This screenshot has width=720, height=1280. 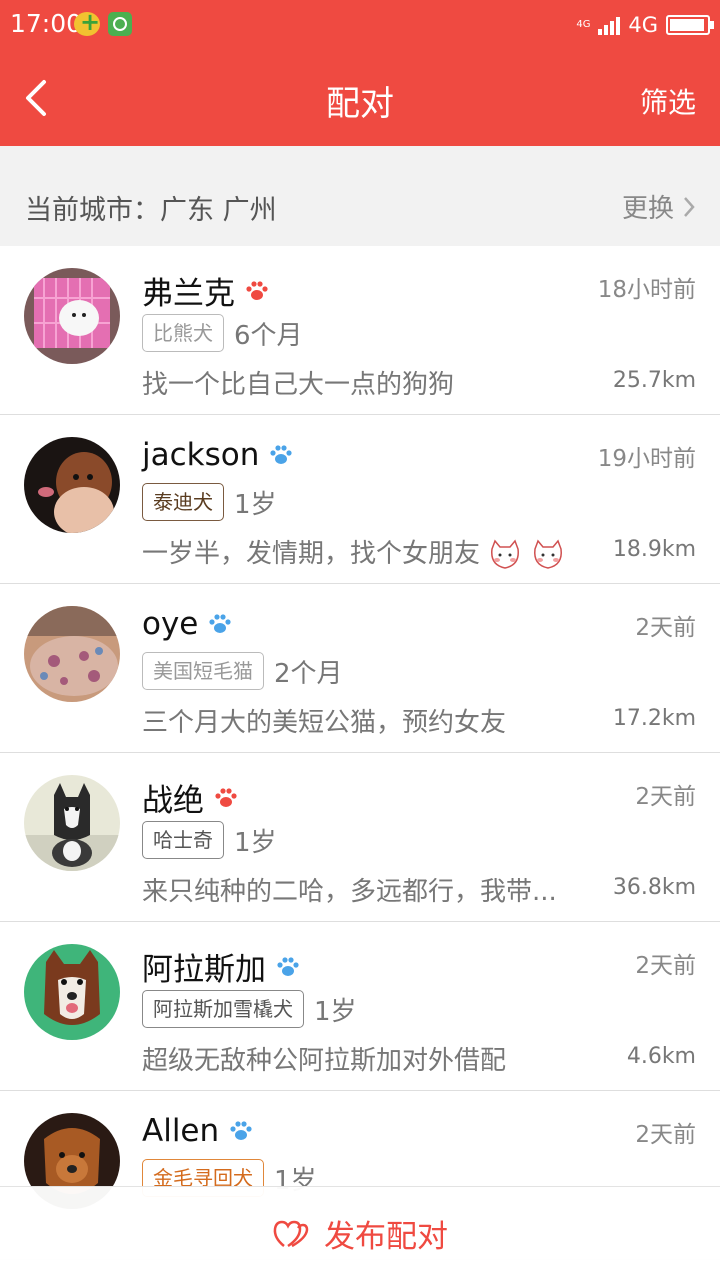 I want to click on hearts-icon, so click(x=291, y=1233).